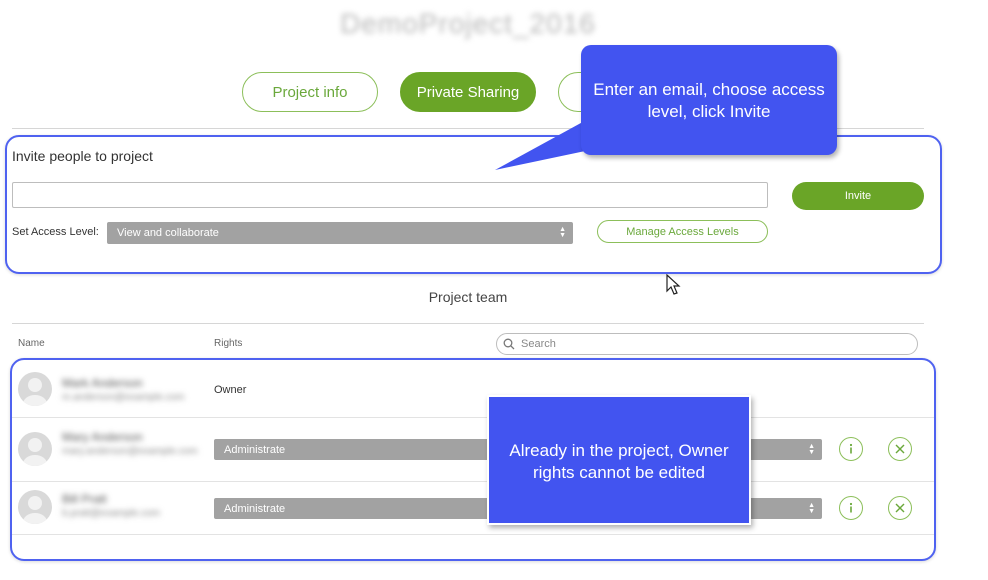  I want to click on member-name: Mark Anderson, so click(102, 383).